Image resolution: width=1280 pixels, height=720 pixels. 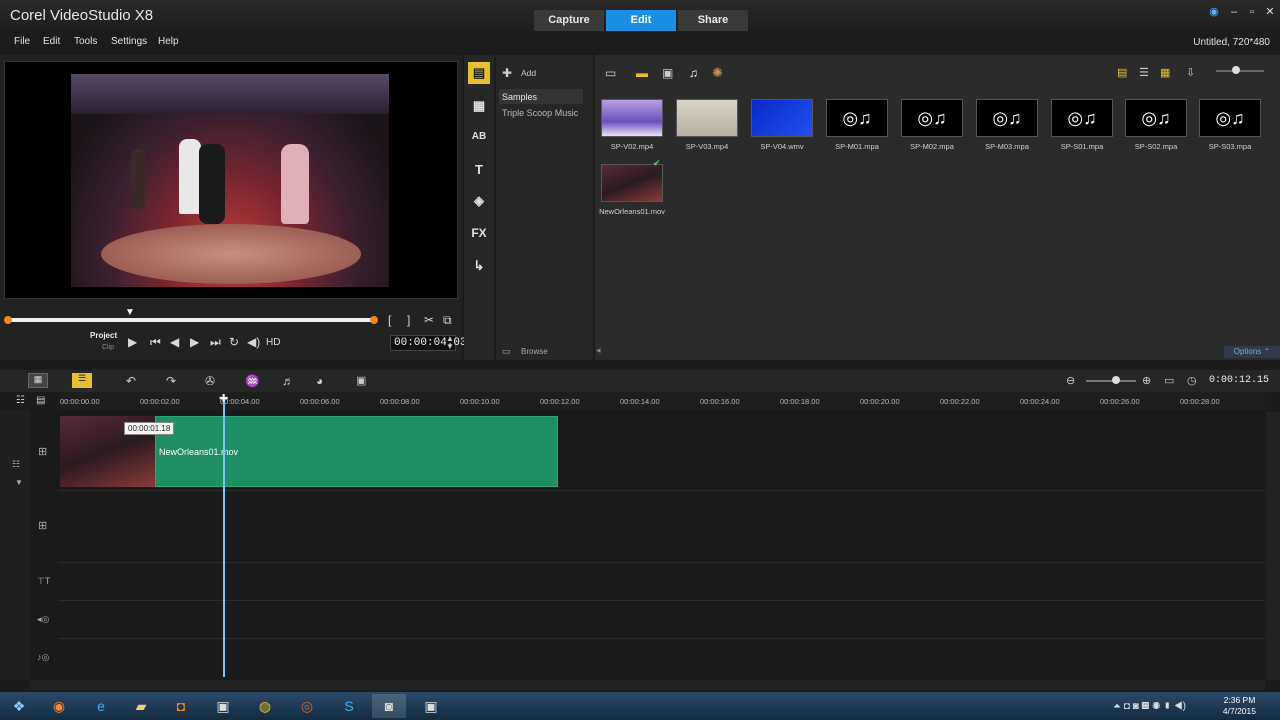 What do you see at coordinates (82, 380) in the screenshot?
I see `timeline-view-icon: ☰` at bounding box center [82, 380].